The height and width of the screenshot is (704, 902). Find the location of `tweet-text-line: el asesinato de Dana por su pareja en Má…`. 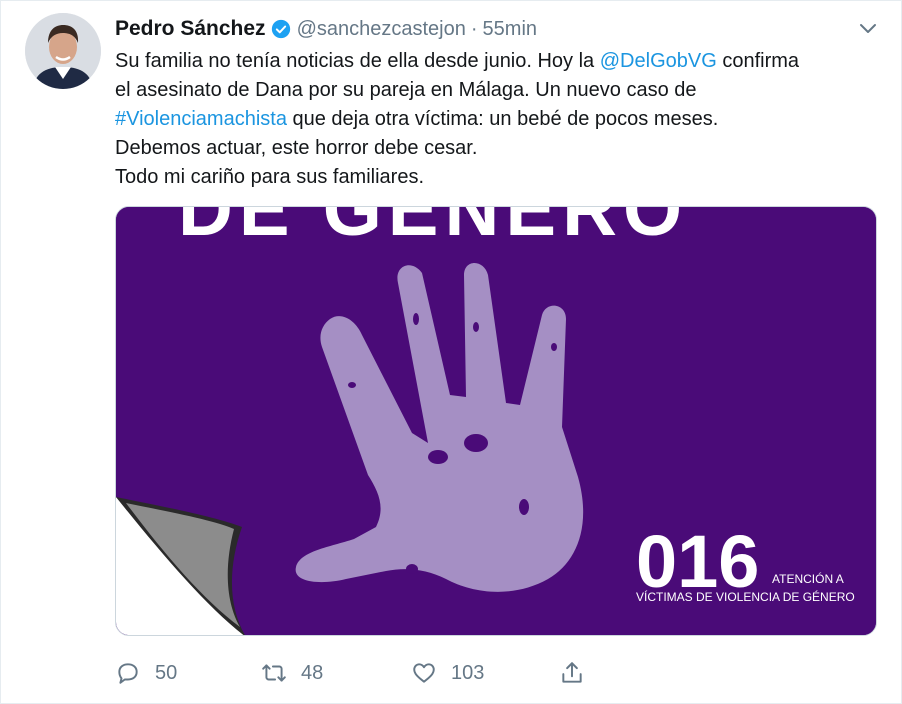

tweet-text-line: el asesinato de Dana por su pareja en Má… is located at coordinates (500, 90).